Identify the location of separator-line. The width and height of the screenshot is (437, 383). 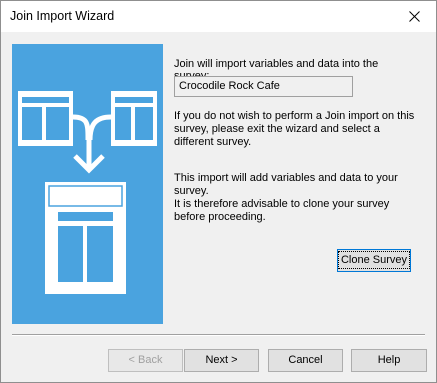
(218, 335).